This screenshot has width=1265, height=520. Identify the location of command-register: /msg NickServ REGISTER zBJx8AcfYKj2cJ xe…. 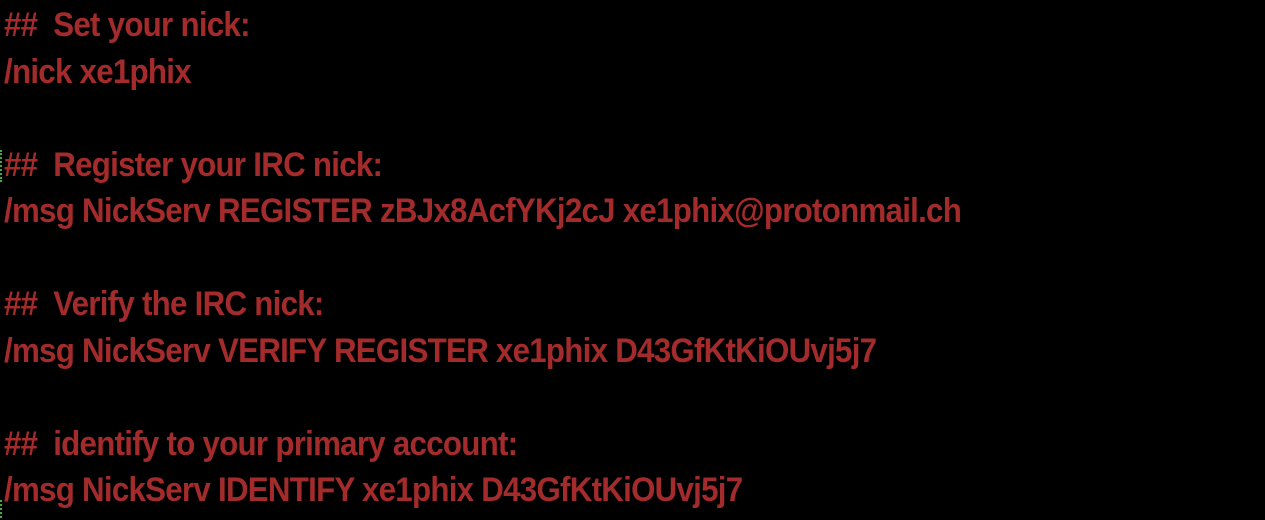
(483, 211).